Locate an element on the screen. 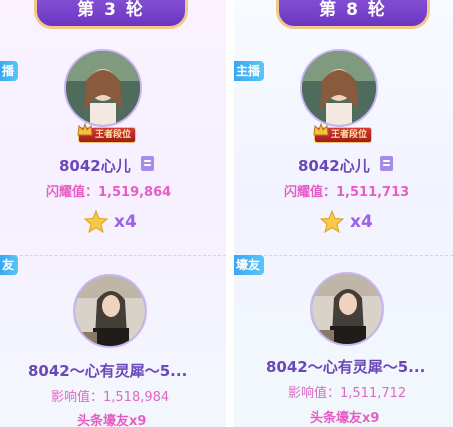 This screenshot has height=427, width=453. influence-value: 影响值：1,511,712 is located at coordinates (347, 393).